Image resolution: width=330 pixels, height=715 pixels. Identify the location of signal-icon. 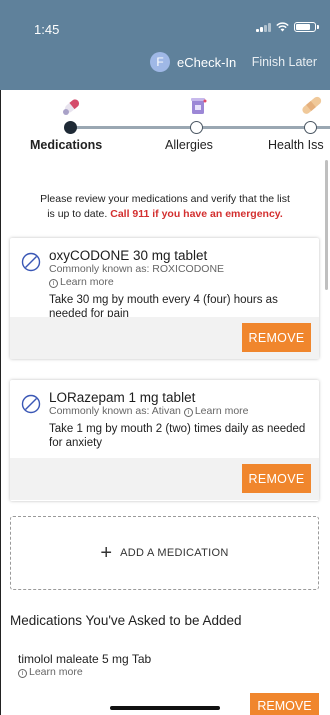
(263, 27).